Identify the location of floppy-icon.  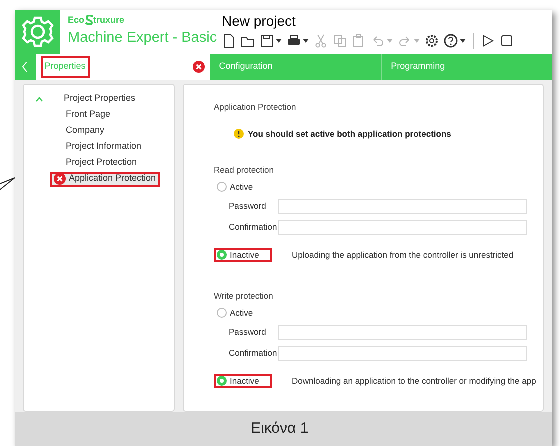
(267, 41).